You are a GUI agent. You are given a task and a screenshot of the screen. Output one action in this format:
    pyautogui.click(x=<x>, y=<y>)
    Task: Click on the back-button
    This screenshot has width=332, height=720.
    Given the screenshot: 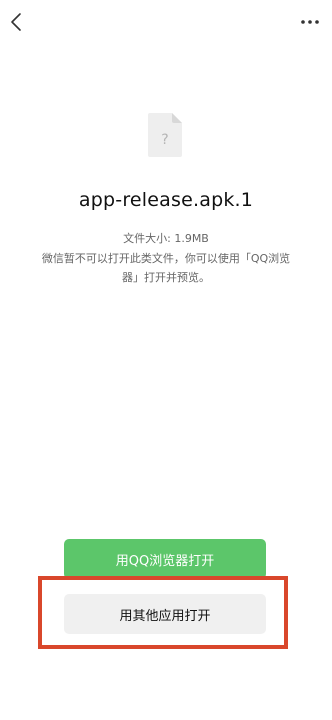 What is the action you would take?
    pyautogui.click(x=16, y=22)
    